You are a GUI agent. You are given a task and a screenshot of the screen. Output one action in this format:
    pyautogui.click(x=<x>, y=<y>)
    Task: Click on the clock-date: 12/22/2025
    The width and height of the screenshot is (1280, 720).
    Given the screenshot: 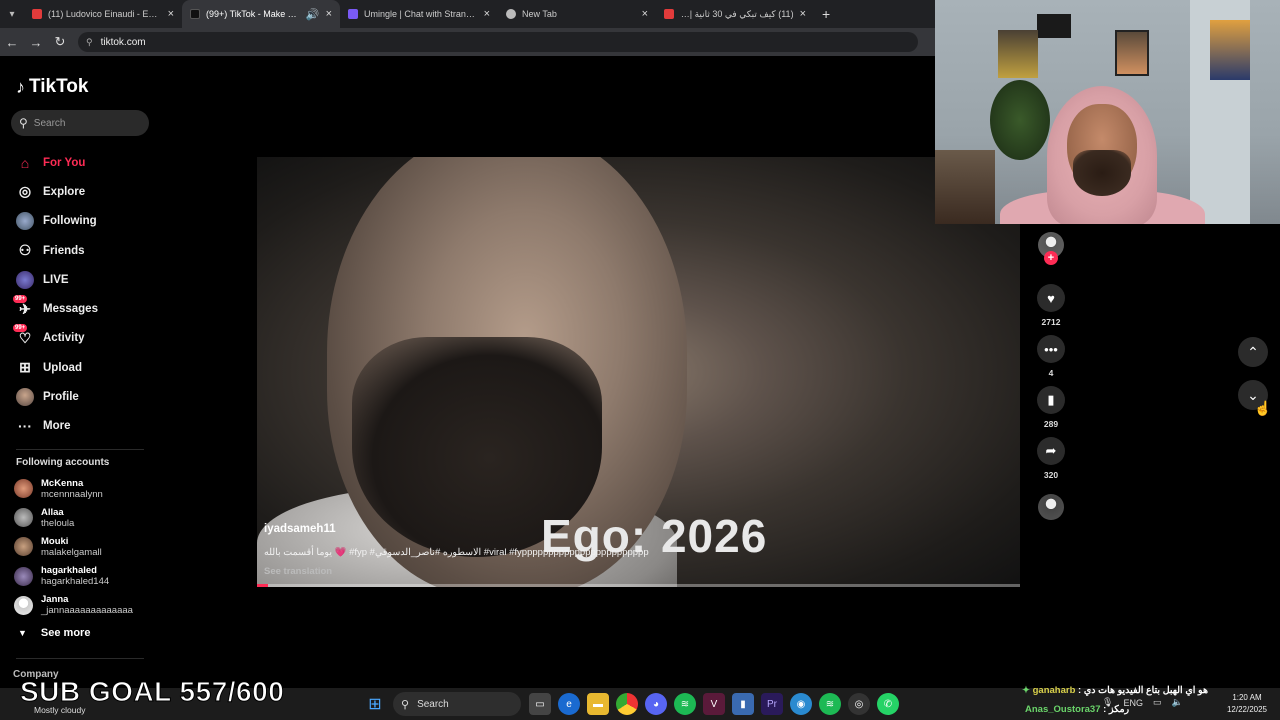 What is the action you would take?
    pyautogui.click(x=1247, y=709)
    